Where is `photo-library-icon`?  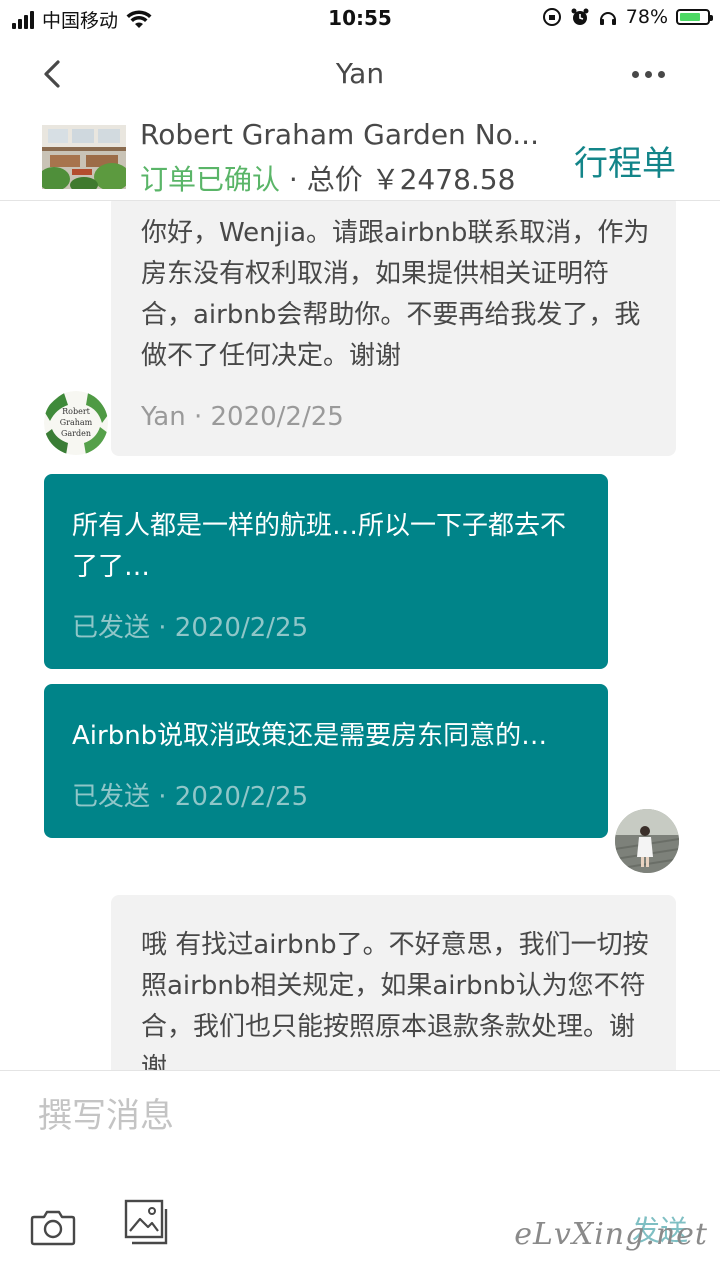
photo-library-icon is located at coordinates (147, 1223).